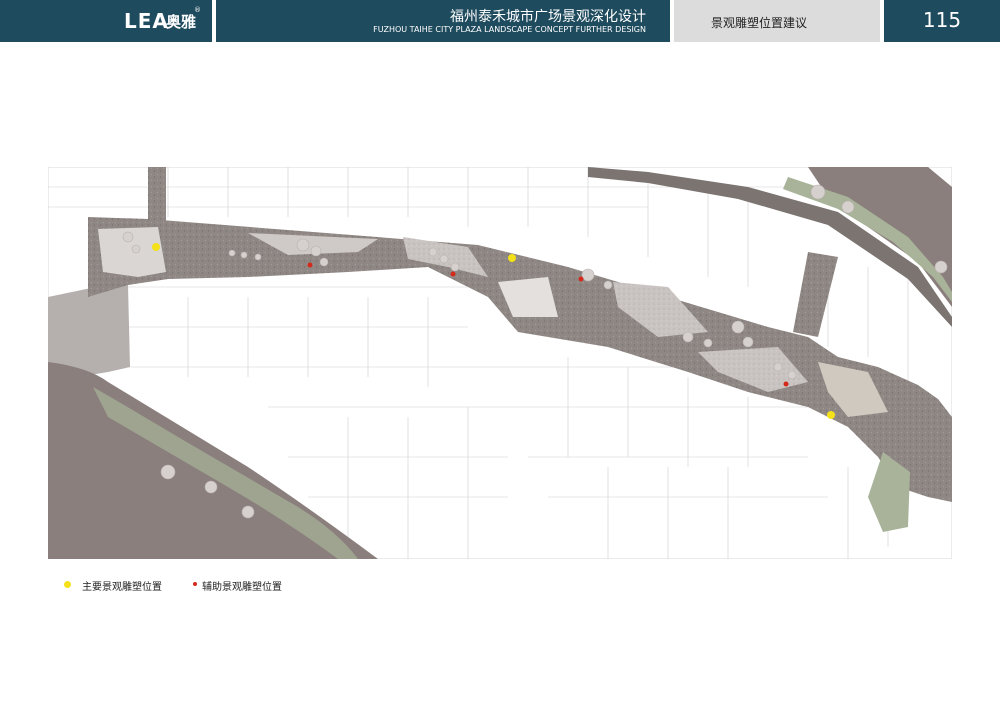 The image size is (1000, 707). I want to click on north-connector, so click(157, 194).